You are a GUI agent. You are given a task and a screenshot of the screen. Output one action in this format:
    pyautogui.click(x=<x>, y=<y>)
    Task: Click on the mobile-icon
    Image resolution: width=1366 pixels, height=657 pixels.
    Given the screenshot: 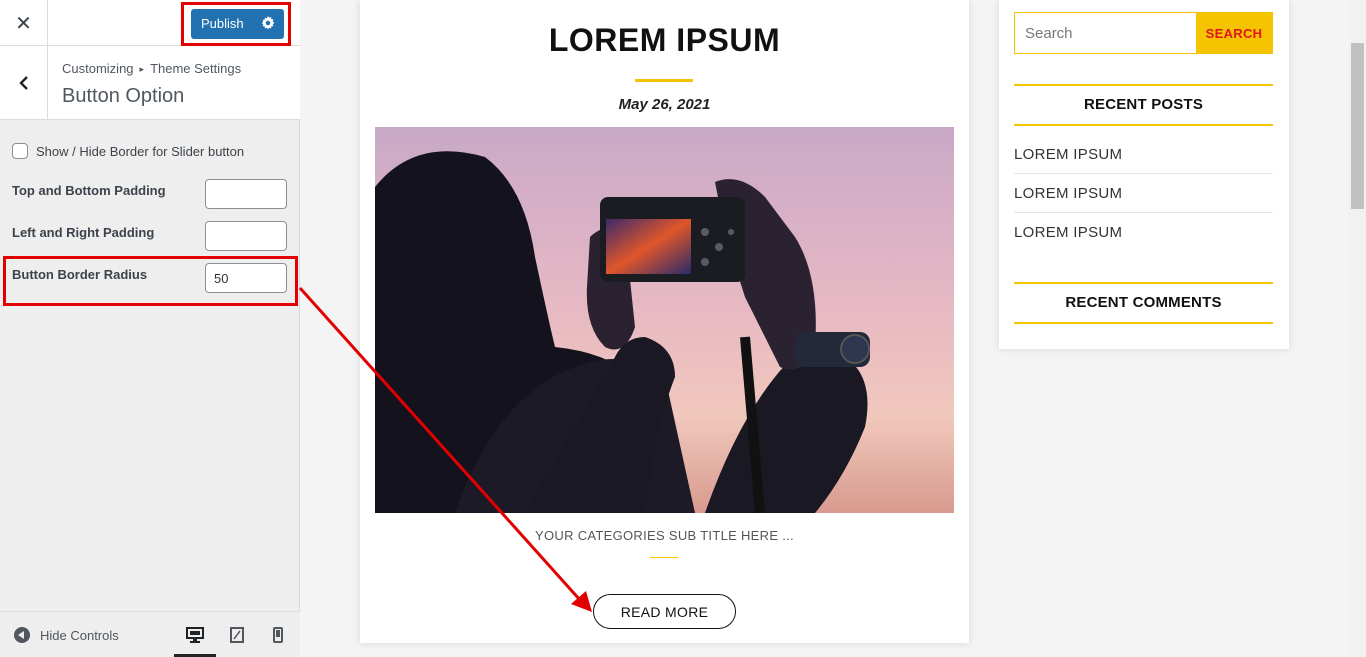 What is the action you would take?
    pyautogui.click(x=278, y=635)
    